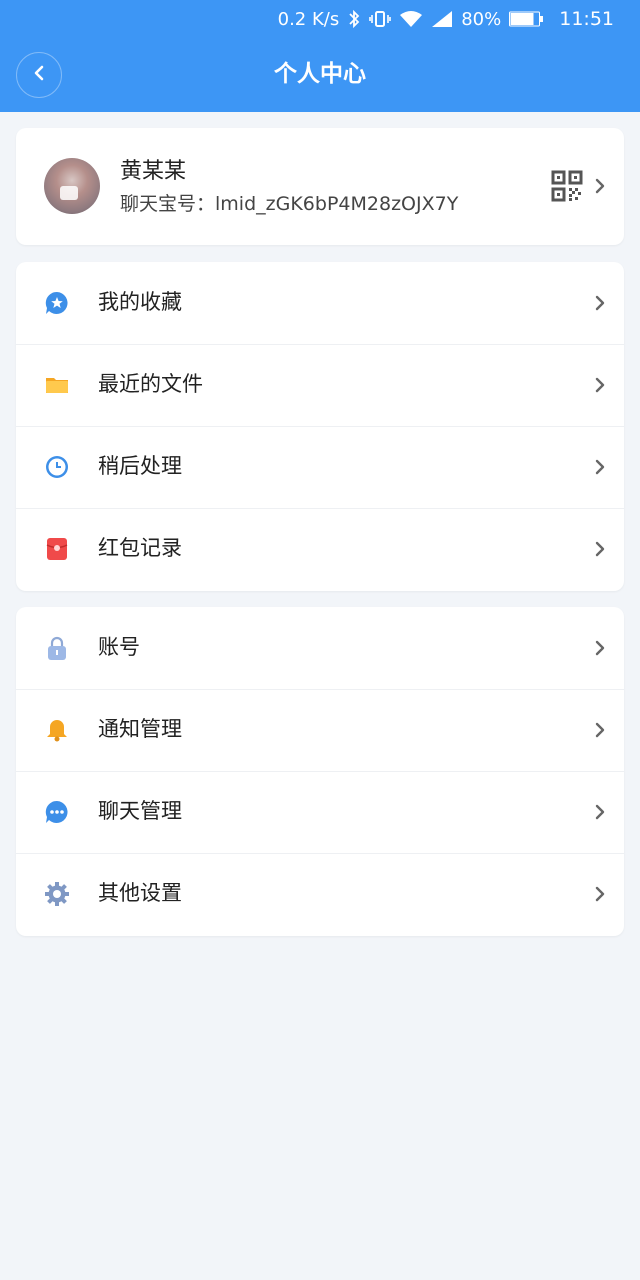  Describe the element at coordinates (140, 893) in the screenshot. I see `menu-item-label: 其他设置` at that location.